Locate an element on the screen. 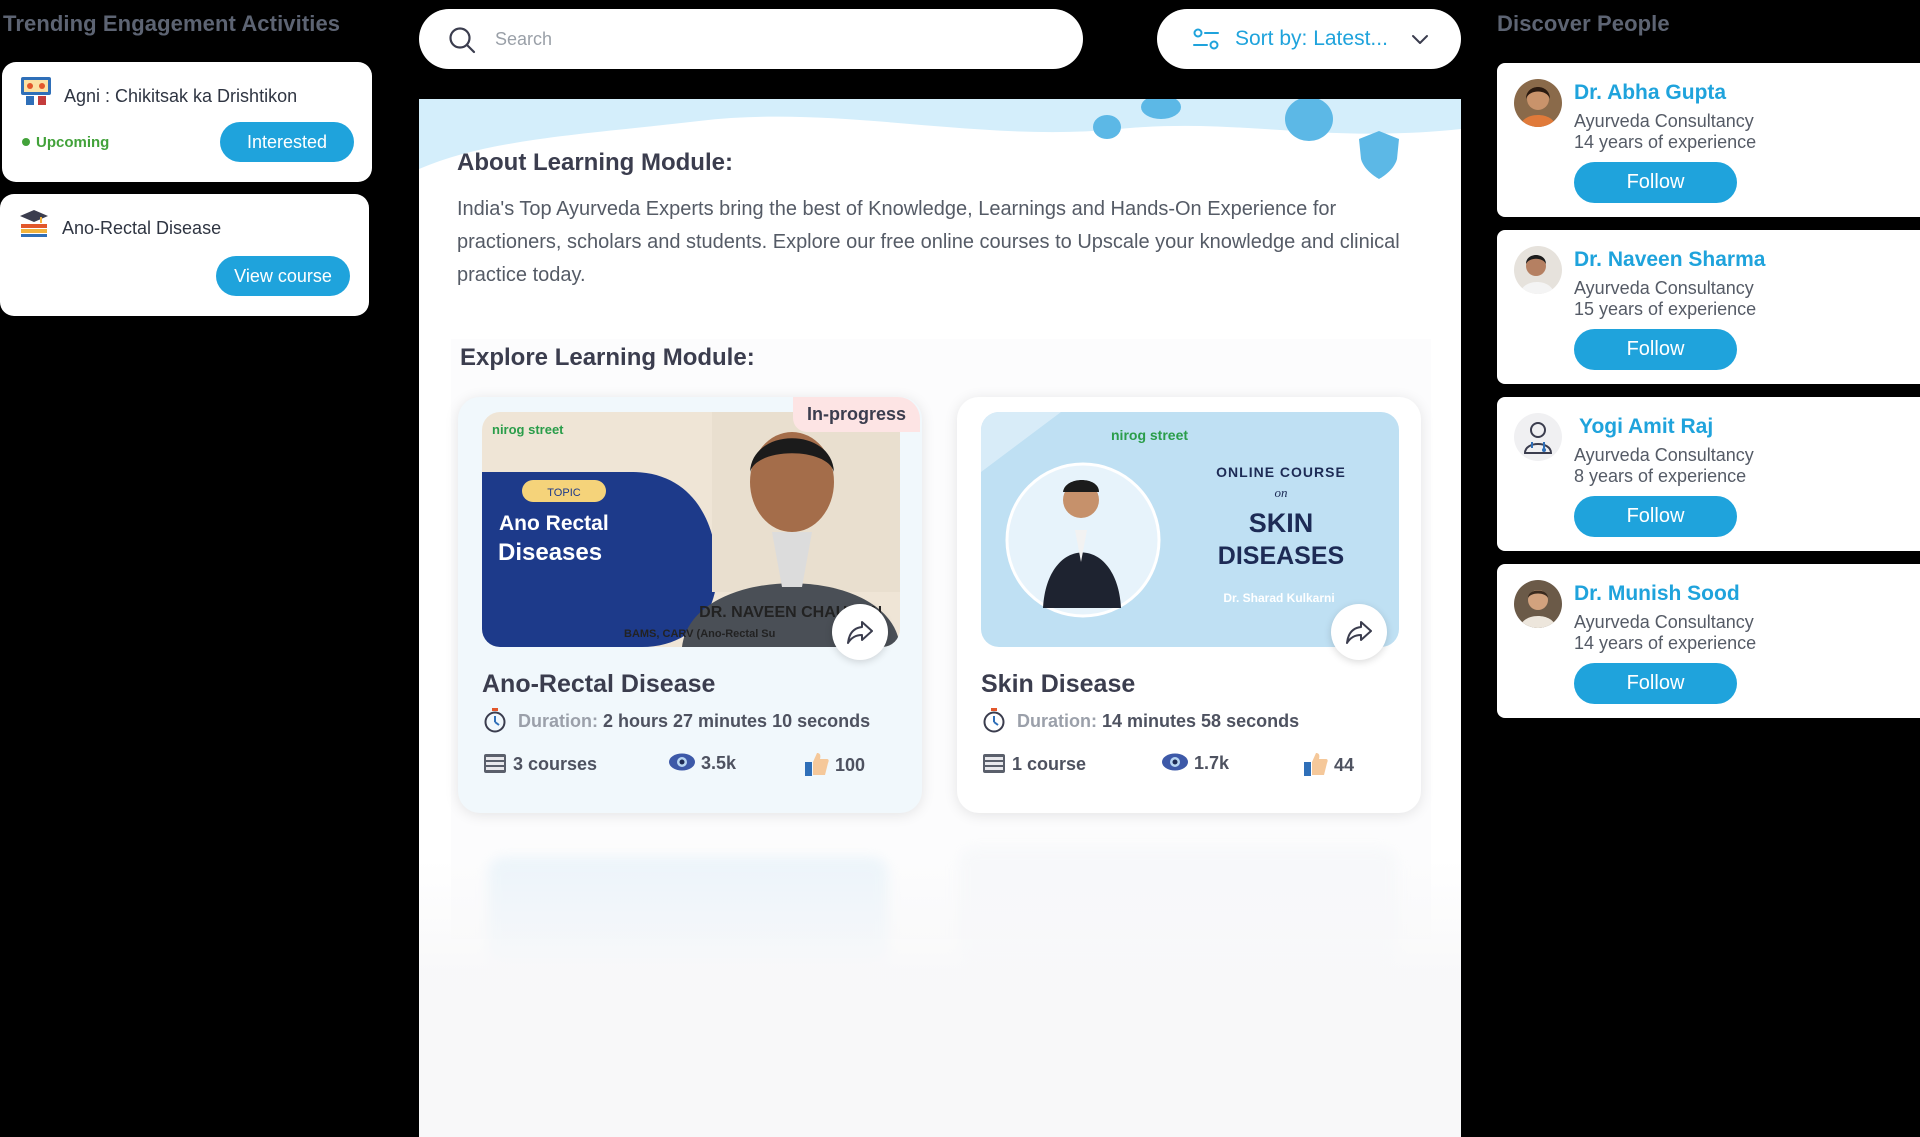 The image size is (1920, 1137). course-count: 1 course is located at coordinates (1033, 765).